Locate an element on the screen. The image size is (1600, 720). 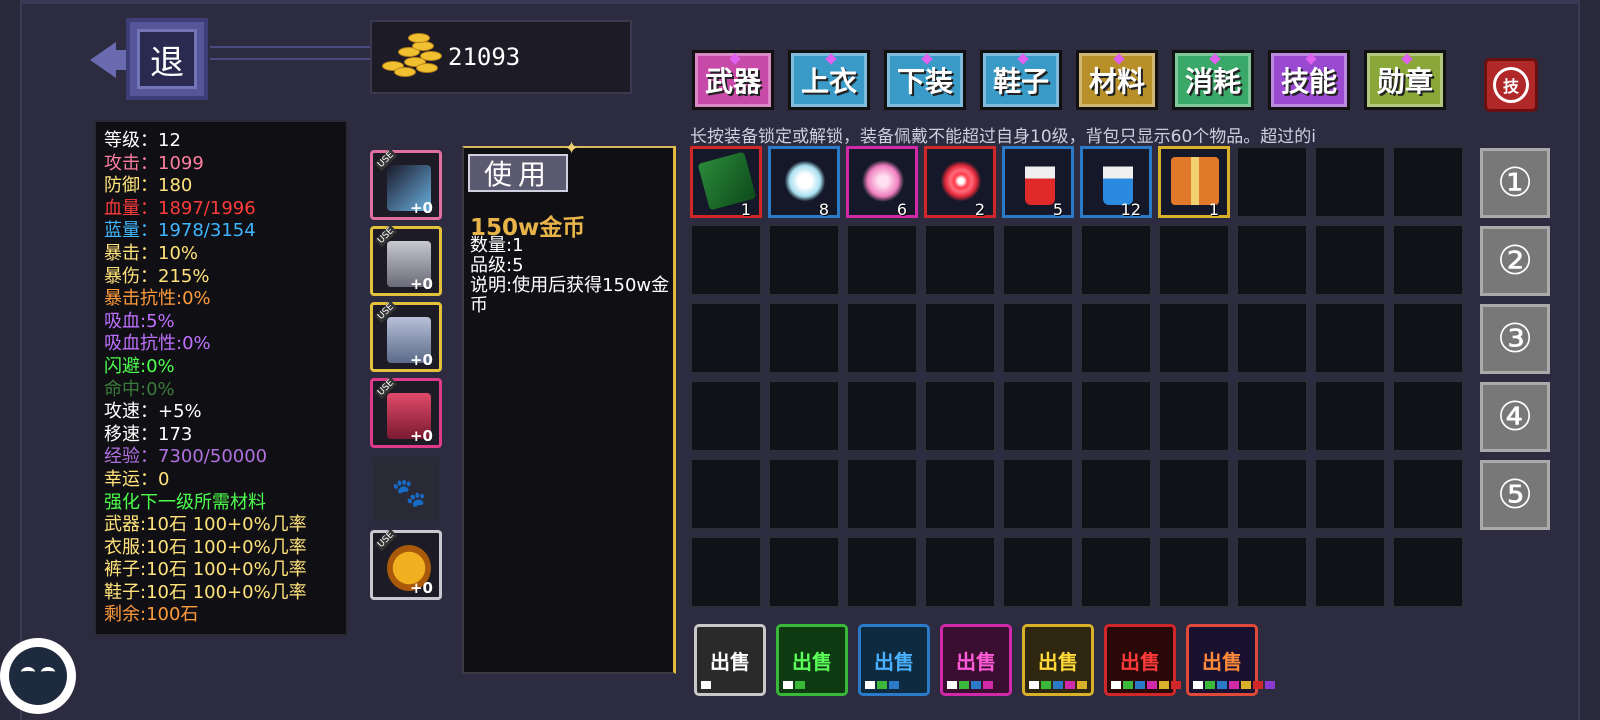
tab-0: 武器 is located at coordinates (733, 80).